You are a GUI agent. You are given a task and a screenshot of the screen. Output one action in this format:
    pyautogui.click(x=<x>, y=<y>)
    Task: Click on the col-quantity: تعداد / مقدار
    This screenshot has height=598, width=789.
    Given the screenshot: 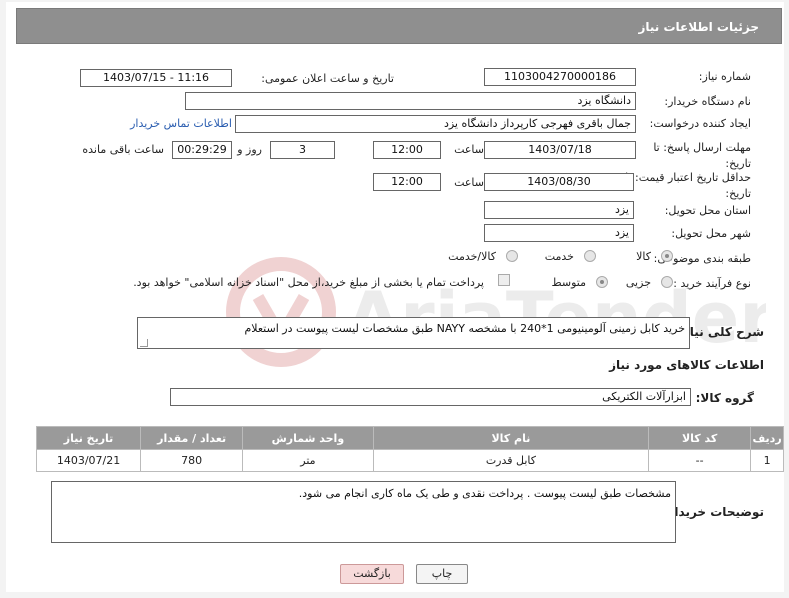 What is the action you would take?
    pyautogui.click(x=192, y=438)
    